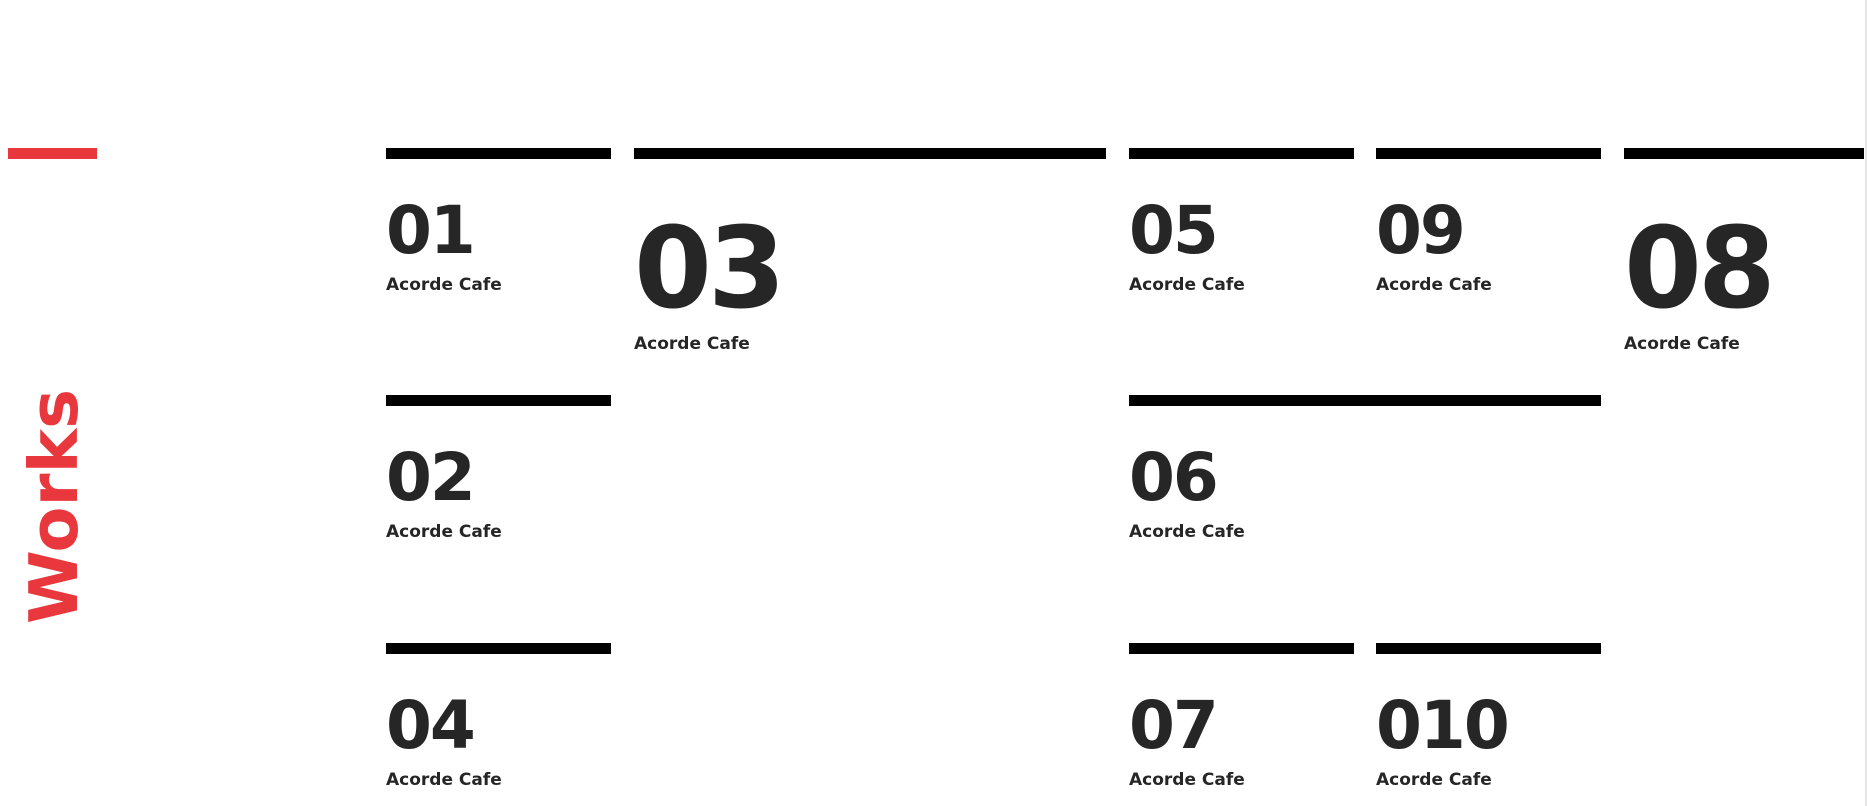  Describe the element at coordinates (1421, 230) in the screenshot. I see `work-number: 09` at that location.